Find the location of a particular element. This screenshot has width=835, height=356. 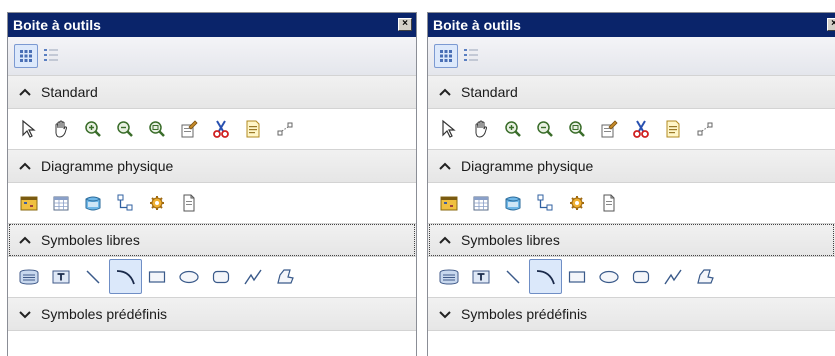

chevron-down-icon is located at coordinates (445, 315).